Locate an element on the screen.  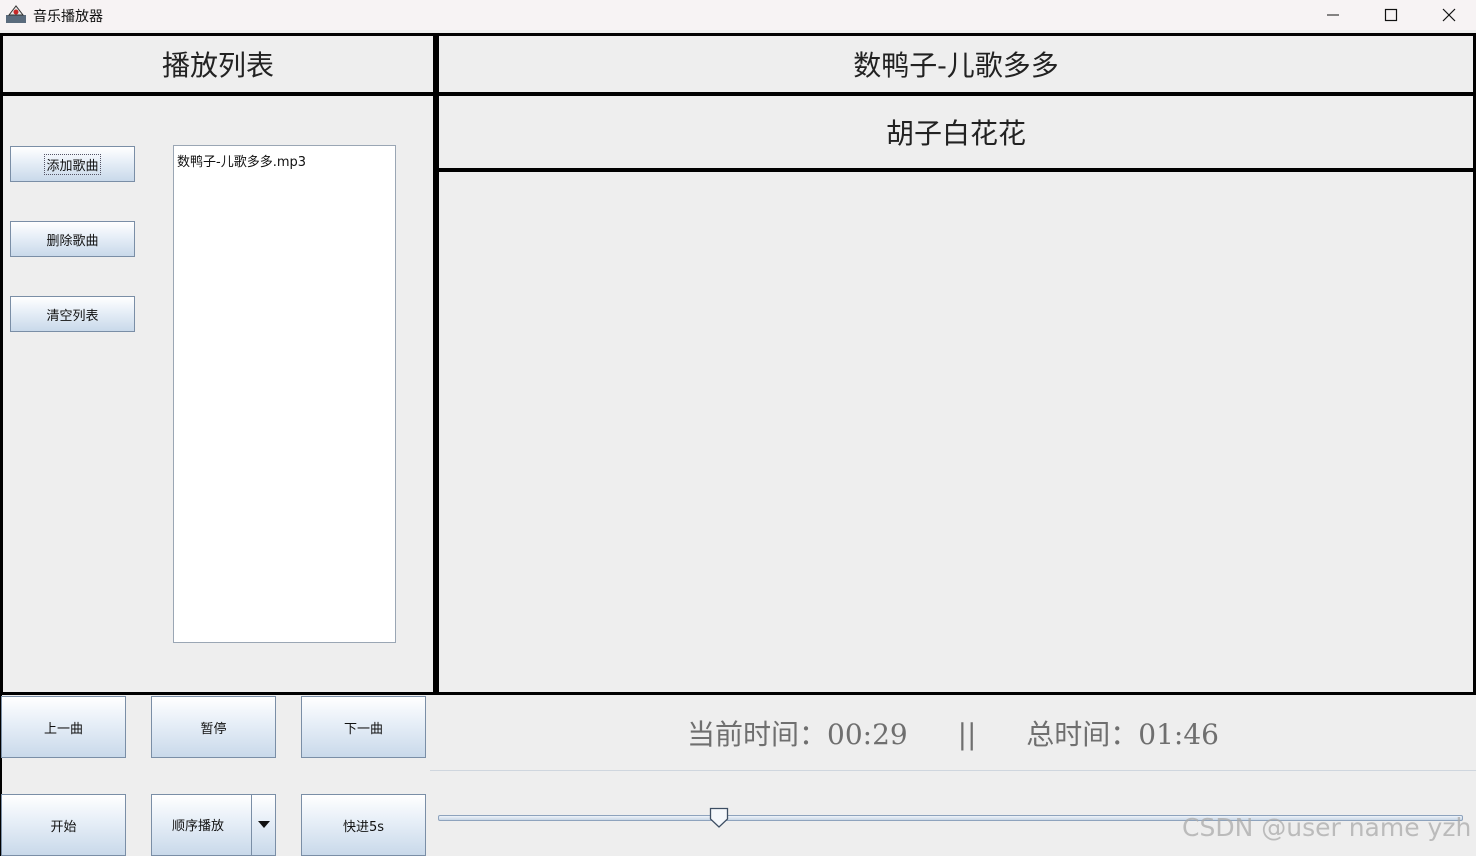
play-mode-select: 顺序播放 is located at coordinates (213, 825).